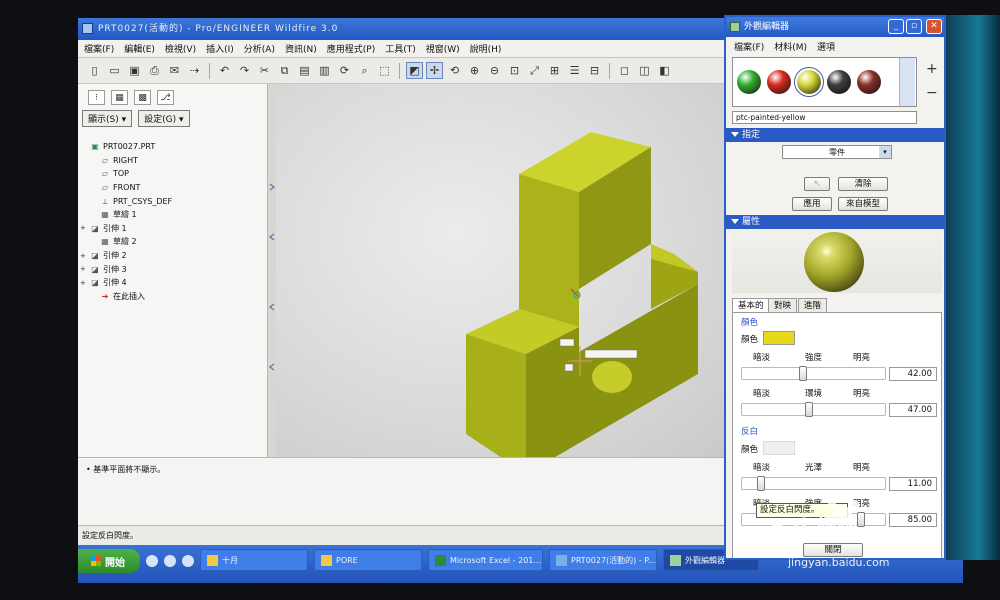 This screenshot has height=600, width=1000. Describe the element at coordinates (99, 48) in the screenshot. I see `menu-item: 檔案(F)` at that location.